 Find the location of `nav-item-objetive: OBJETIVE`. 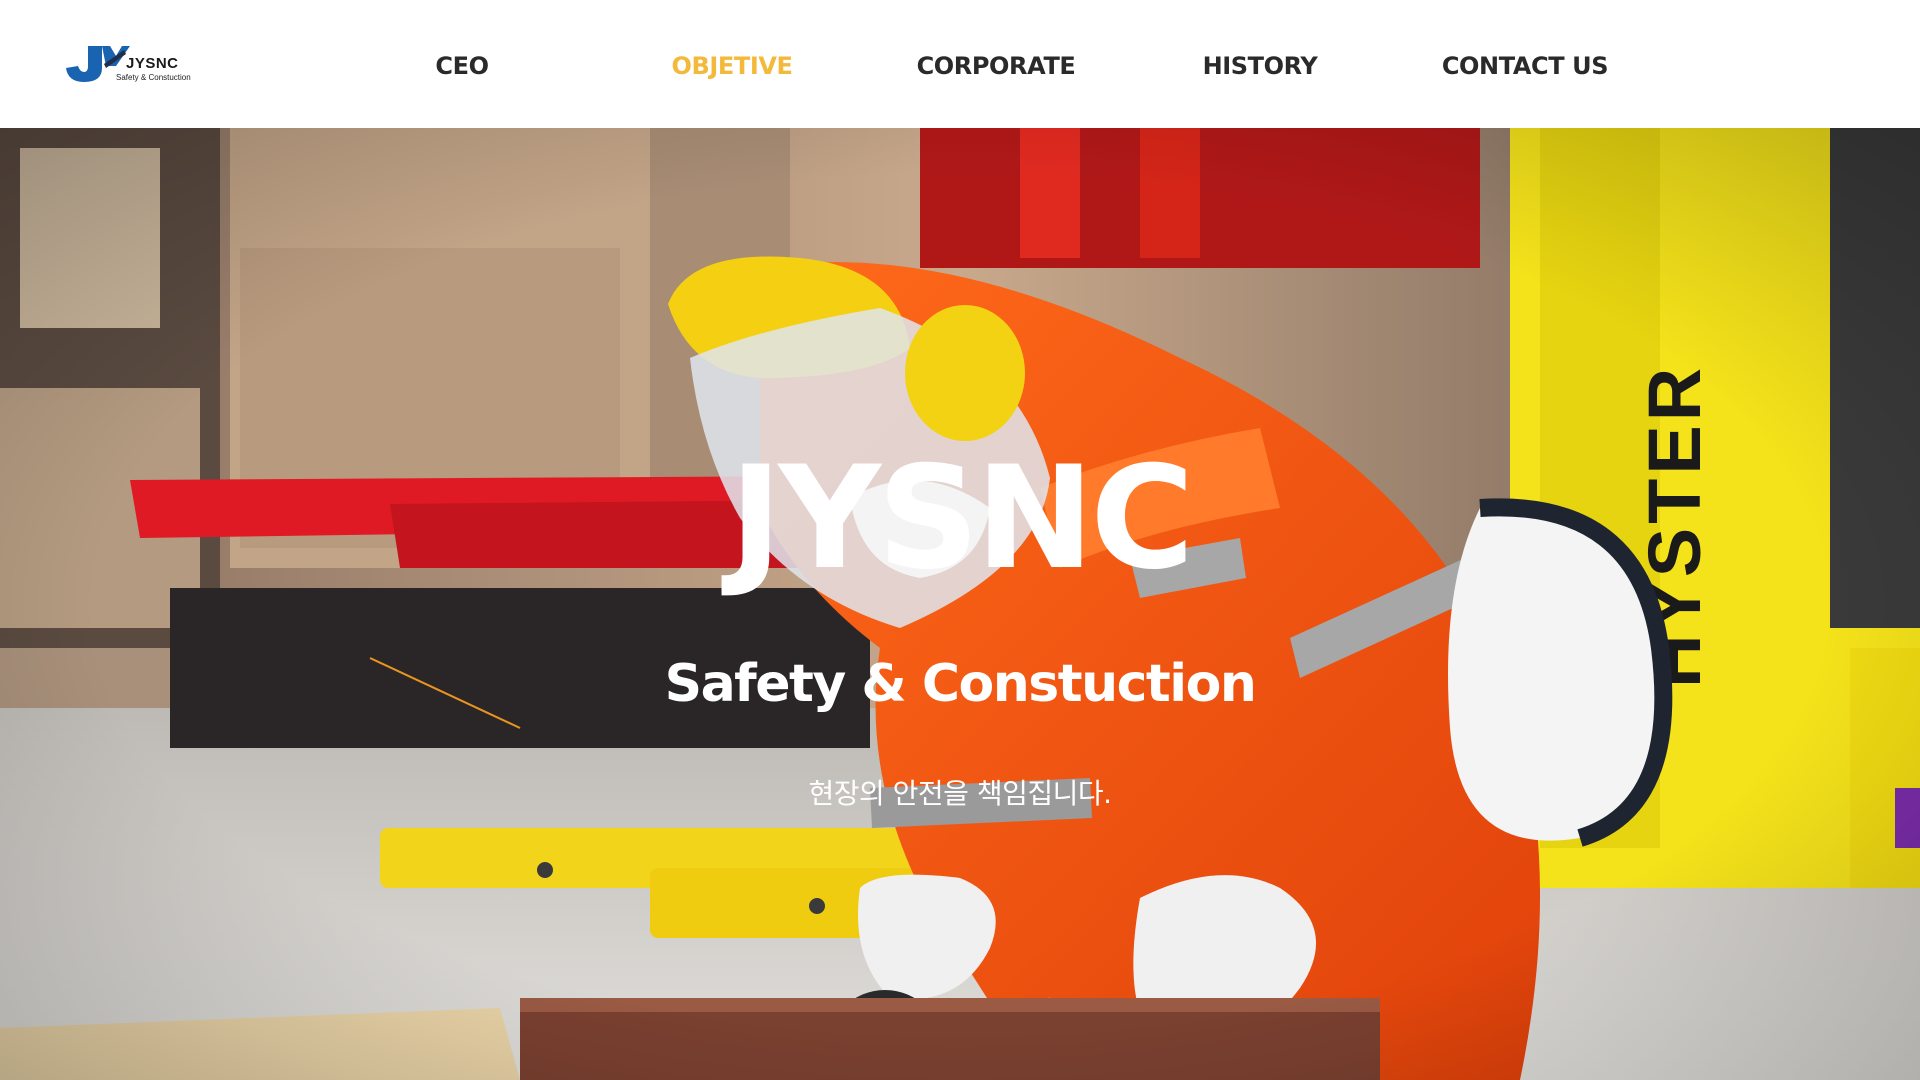

nav-item-objetive: OBJETIVE is located at coordinates (732, 66).